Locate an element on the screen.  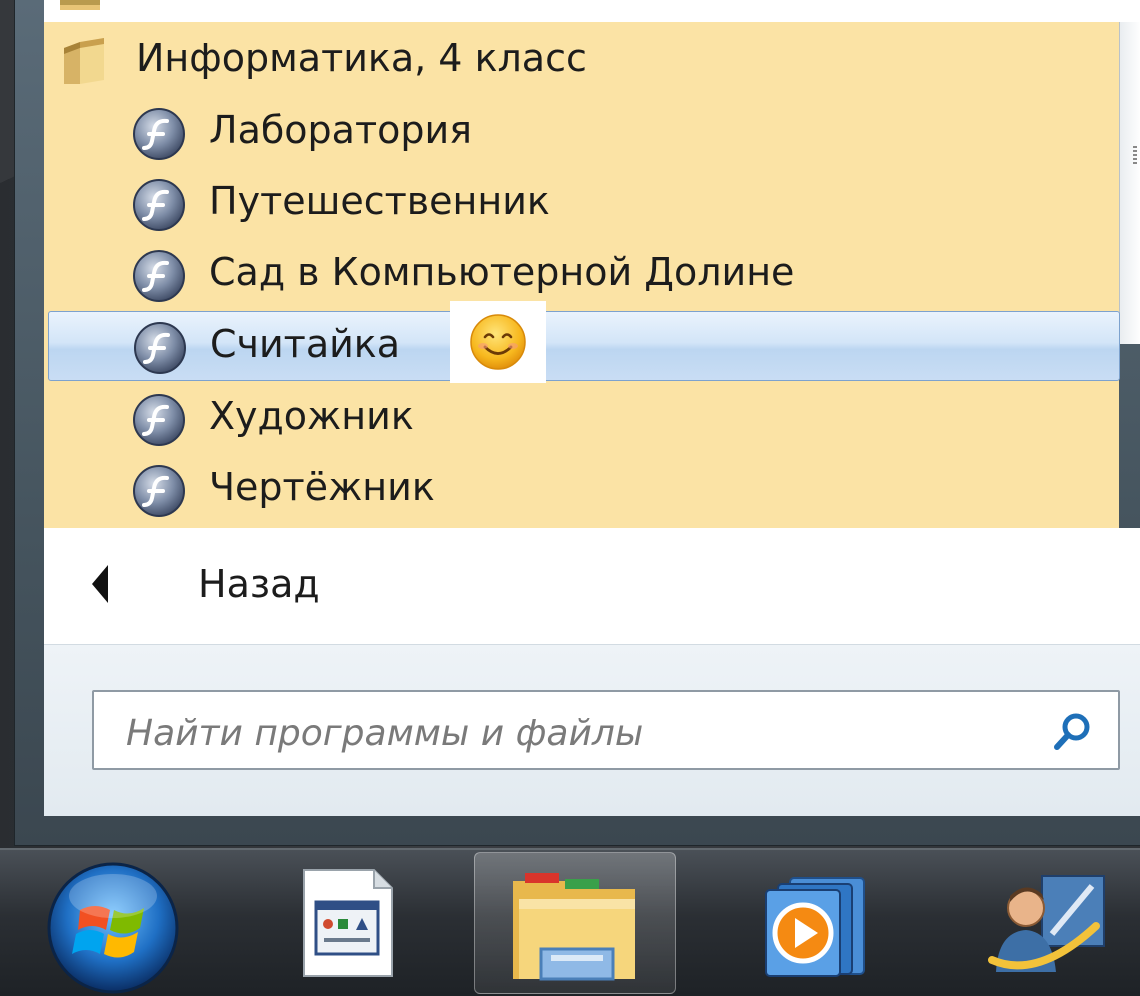
program-label: Чертёжник is located at coordinates (322, 487).